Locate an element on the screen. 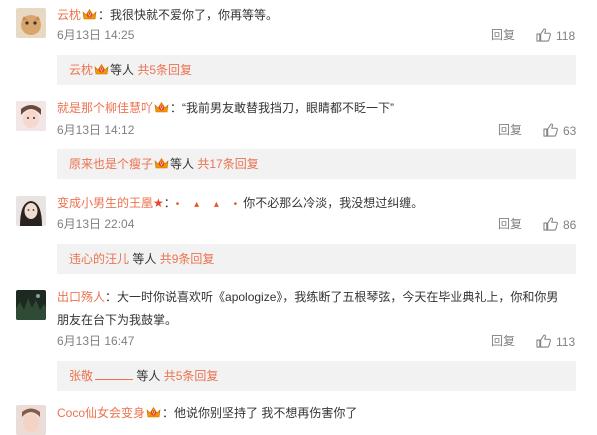  sub-replies-box: 张敬 等人 共5条回复 is located at coordinates (316, 376).